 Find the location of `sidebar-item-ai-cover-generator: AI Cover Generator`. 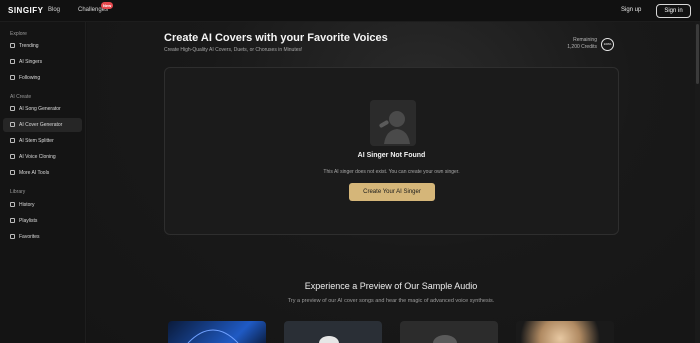

sidebar-item-ai-cover-generator: AI Cover Generator is located at coordinates (42, 125).